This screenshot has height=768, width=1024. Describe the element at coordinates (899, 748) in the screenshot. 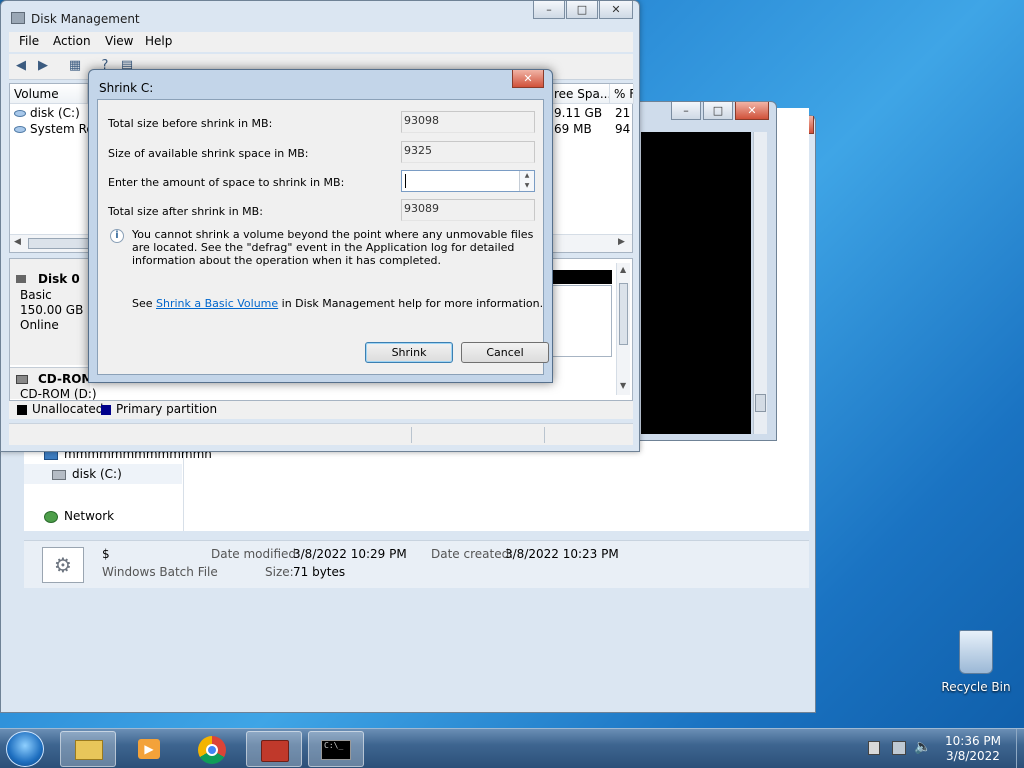

I see `network-tray-icon` at that location.